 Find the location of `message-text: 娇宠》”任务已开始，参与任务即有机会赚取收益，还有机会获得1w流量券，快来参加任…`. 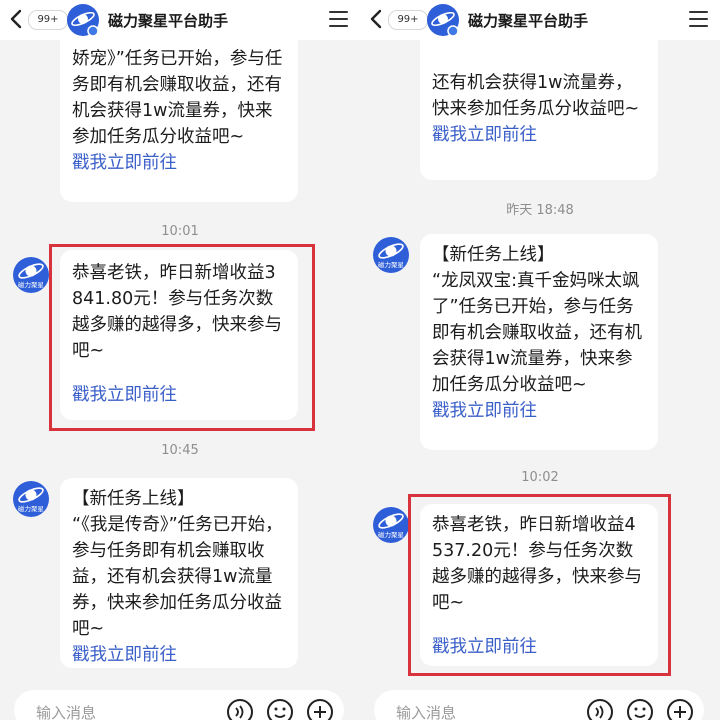

message-text: 娇宠》”任务已开始，参与任务即有机会赚取收益，还有机会获得1w流量券，快来参加任… is located at coordinates (177, 98).